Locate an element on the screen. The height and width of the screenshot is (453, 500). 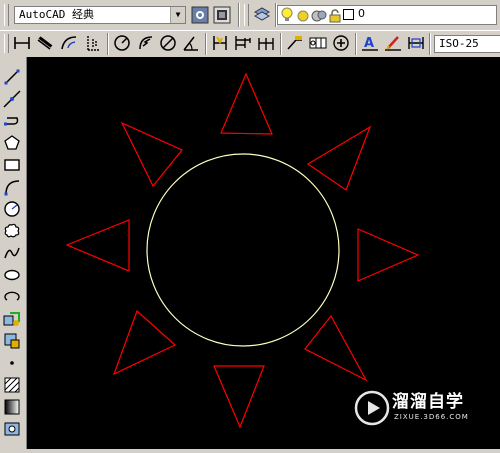
dimension-text-edit-icon is located at coordinates (393, 43).